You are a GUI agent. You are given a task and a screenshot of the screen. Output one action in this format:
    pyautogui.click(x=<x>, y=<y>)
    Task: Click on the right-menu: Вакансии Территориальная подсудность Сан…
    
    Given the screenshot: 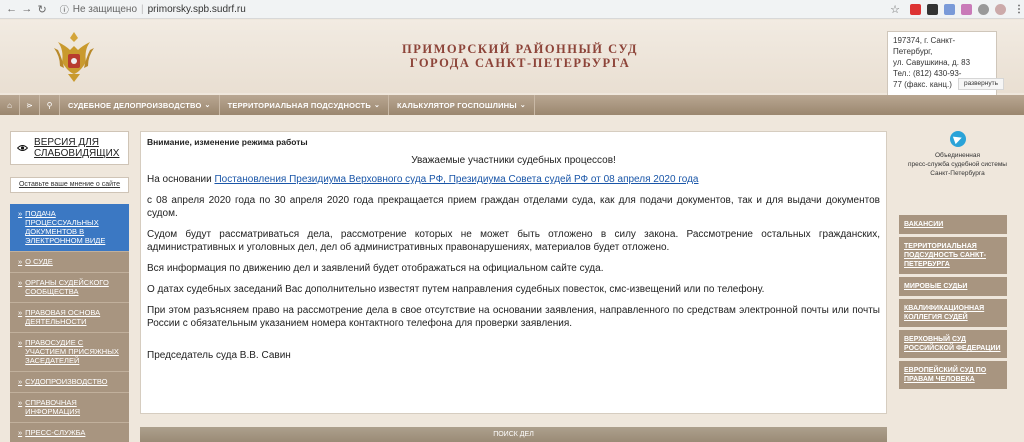 What is the action you would take?
    pyautogui.click(x=953, y=303)
    